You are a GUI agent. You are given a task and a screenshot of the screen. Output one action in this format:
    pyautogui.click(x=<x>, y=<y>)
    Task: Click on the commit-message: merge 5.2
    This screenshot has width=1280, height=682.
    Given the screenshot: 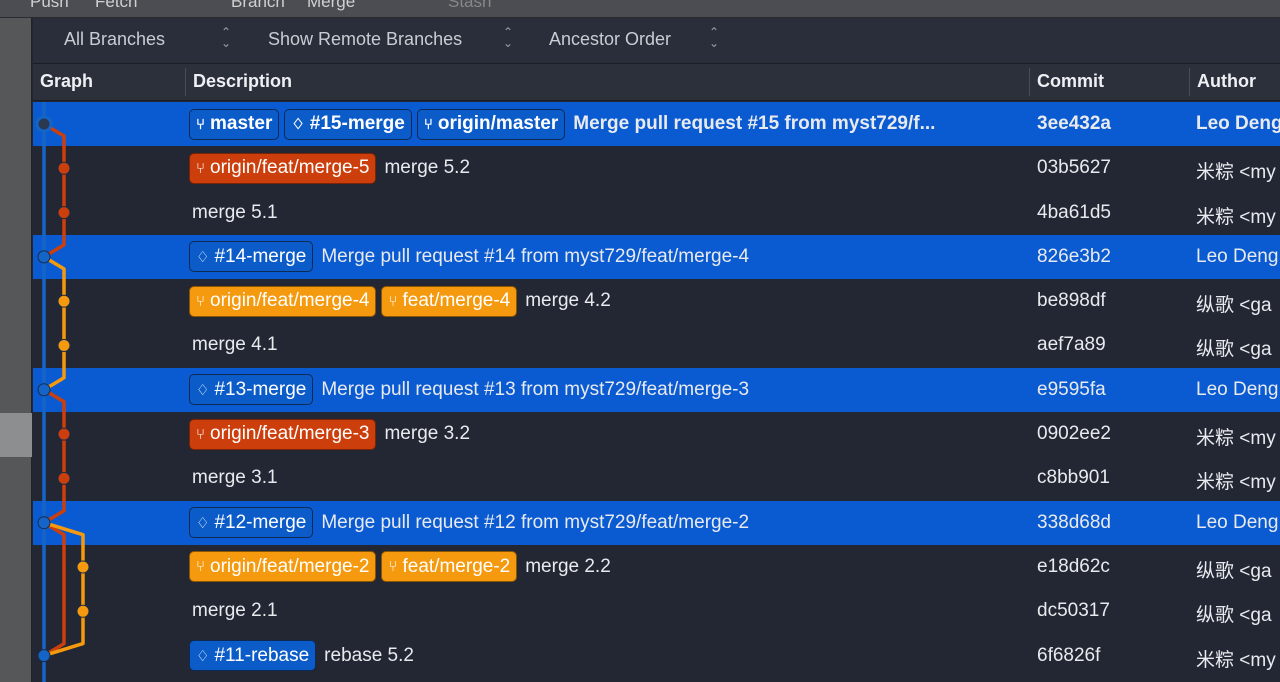 What is the action you would take?
    pyautogui.click(x=427, y=168)
    